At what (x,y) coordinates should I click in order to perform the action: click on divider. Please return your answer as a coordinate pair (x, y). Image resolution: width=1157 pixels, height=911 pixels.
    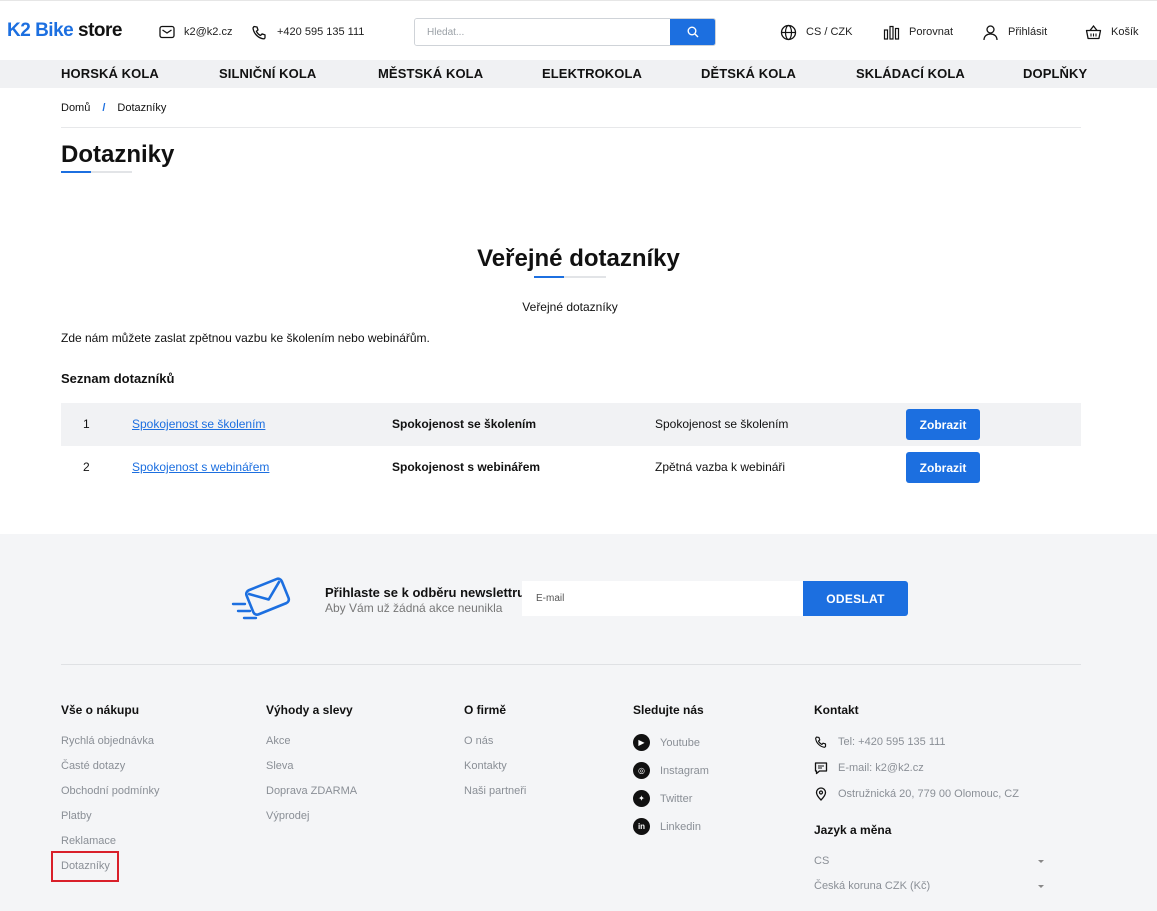
    Looking at the image, I should click on (571, 127).